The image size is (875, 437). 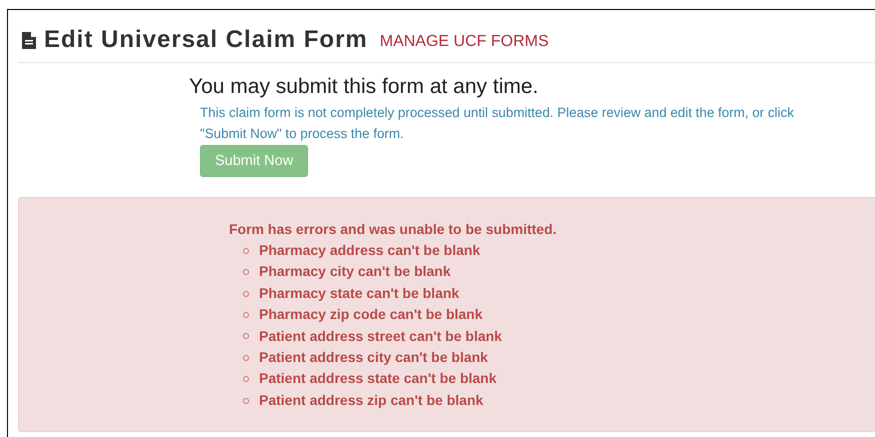 What do you see at coordinates (369, 250) in the screenshot?
I see `error-message: Pharmacy address can't be blank` at bounding box center [369, 250].